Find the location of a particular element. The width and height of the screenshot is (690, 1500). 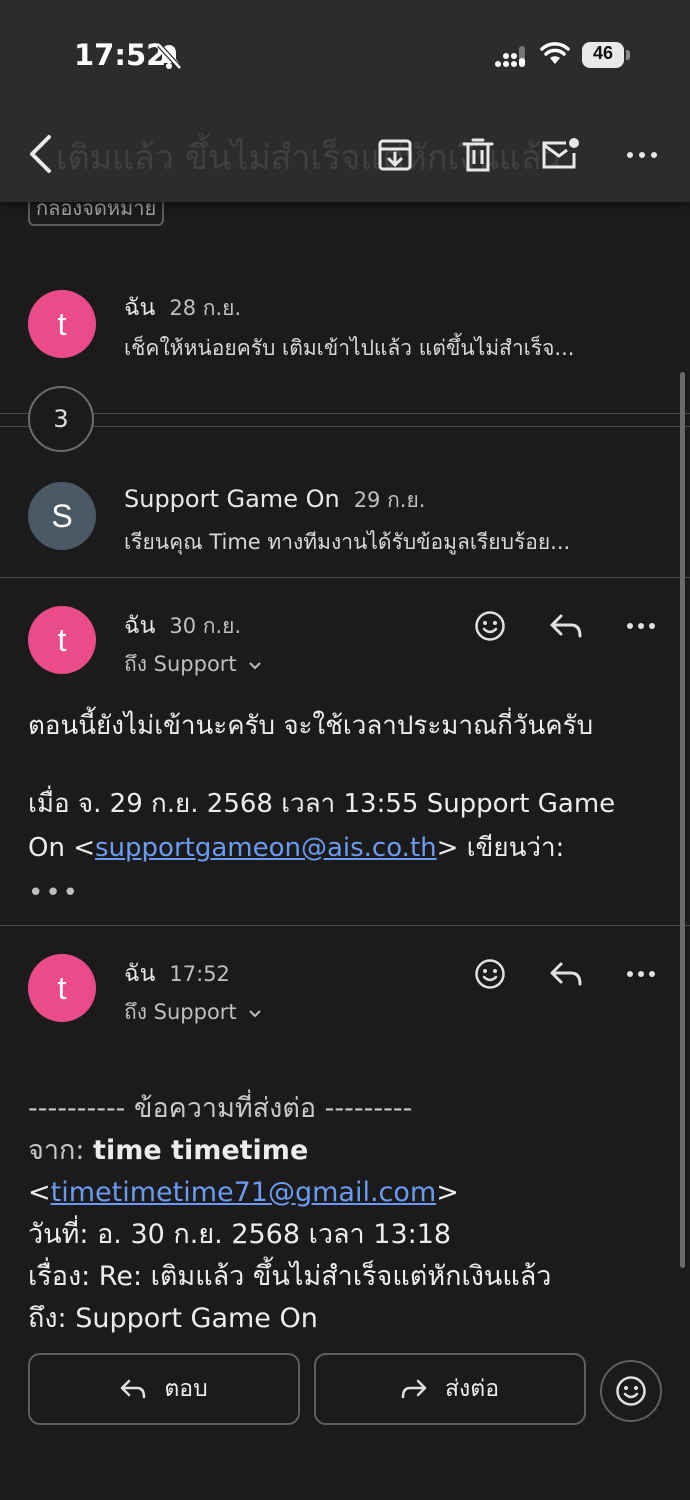

sender-name: Support Game On is located at coordinates (232, 499).